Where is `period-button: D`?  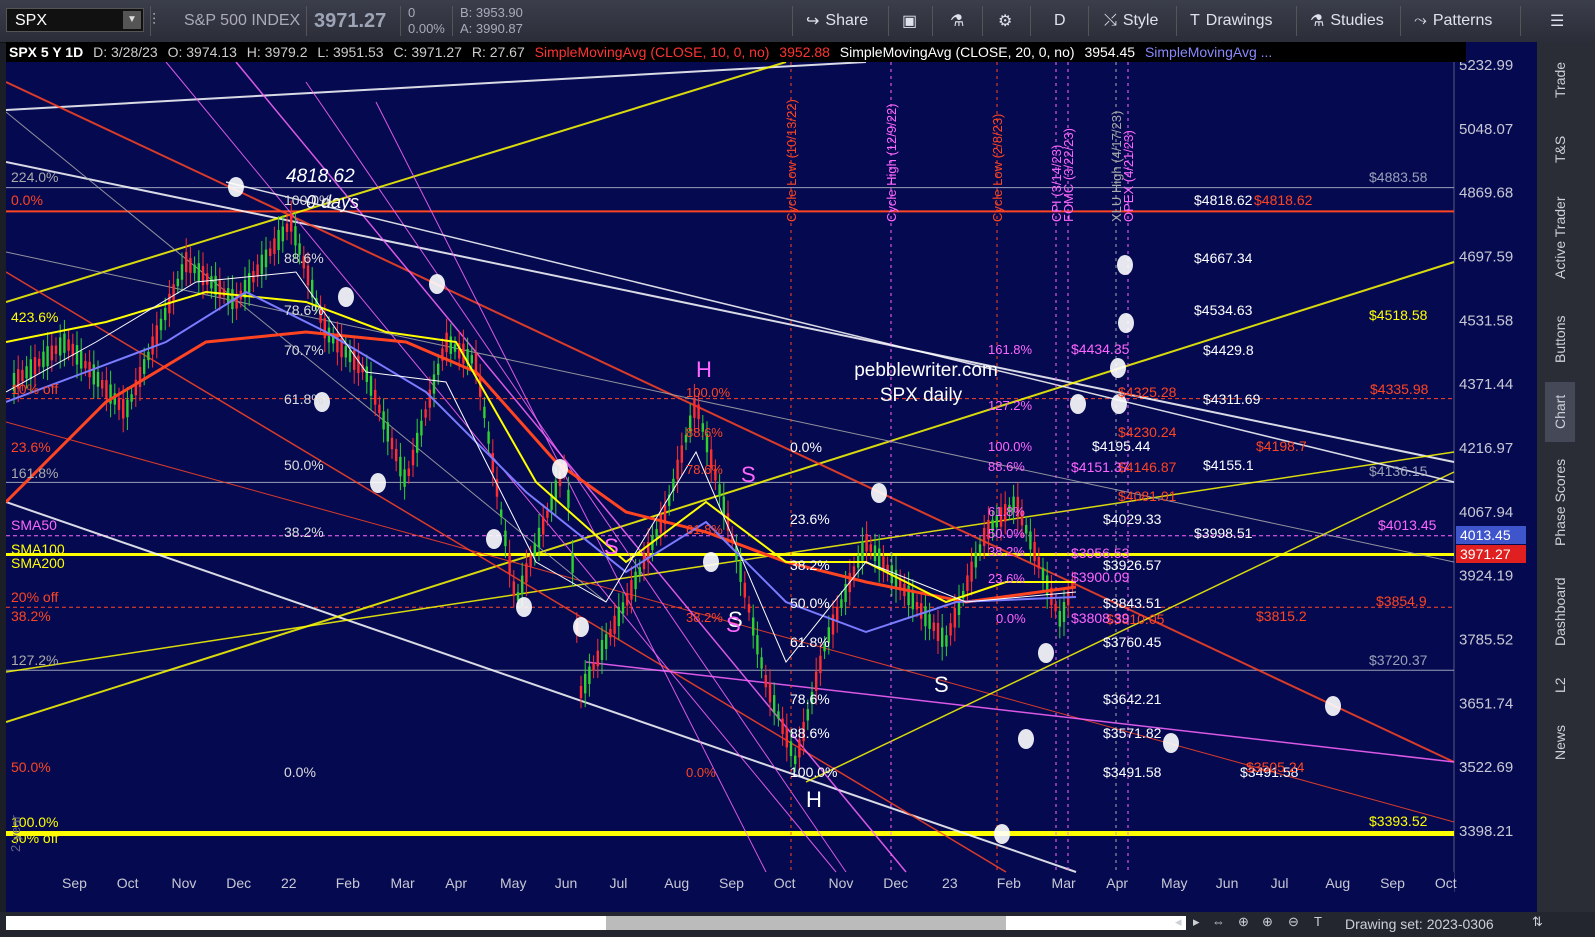
period-button: D is located at coordinates (1060, 21).